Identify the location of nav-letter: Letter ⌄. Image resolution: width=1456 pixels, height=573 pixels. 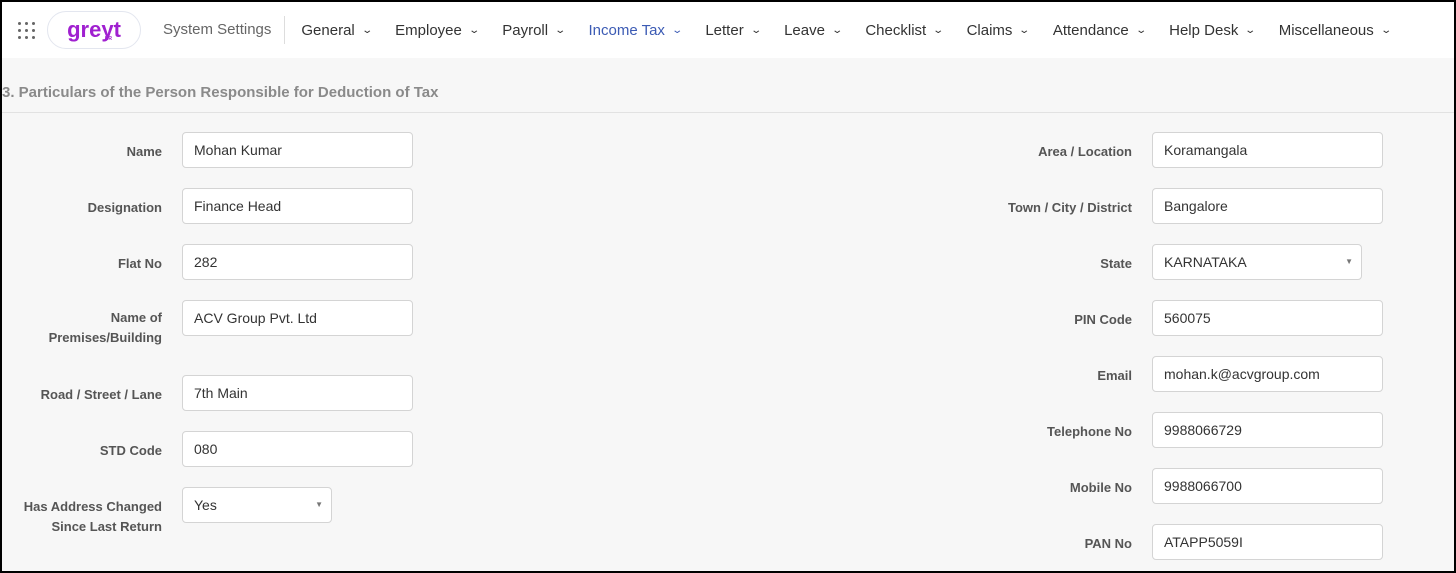
(733, 30).